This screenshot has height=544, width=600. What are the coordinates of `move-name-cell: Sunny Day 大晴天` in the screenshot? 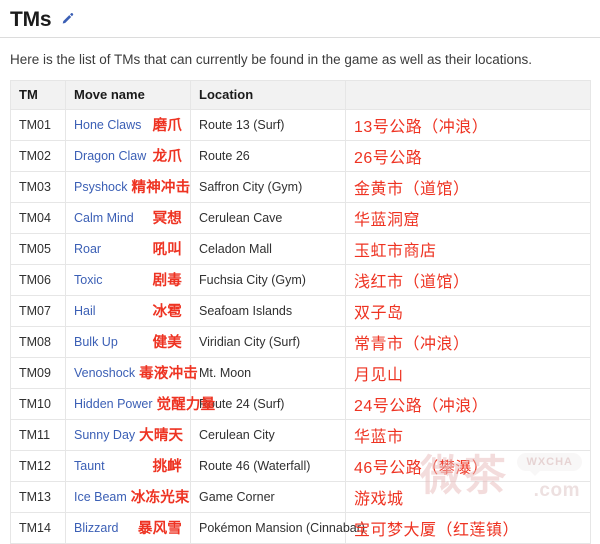 It's located at (128, 434).